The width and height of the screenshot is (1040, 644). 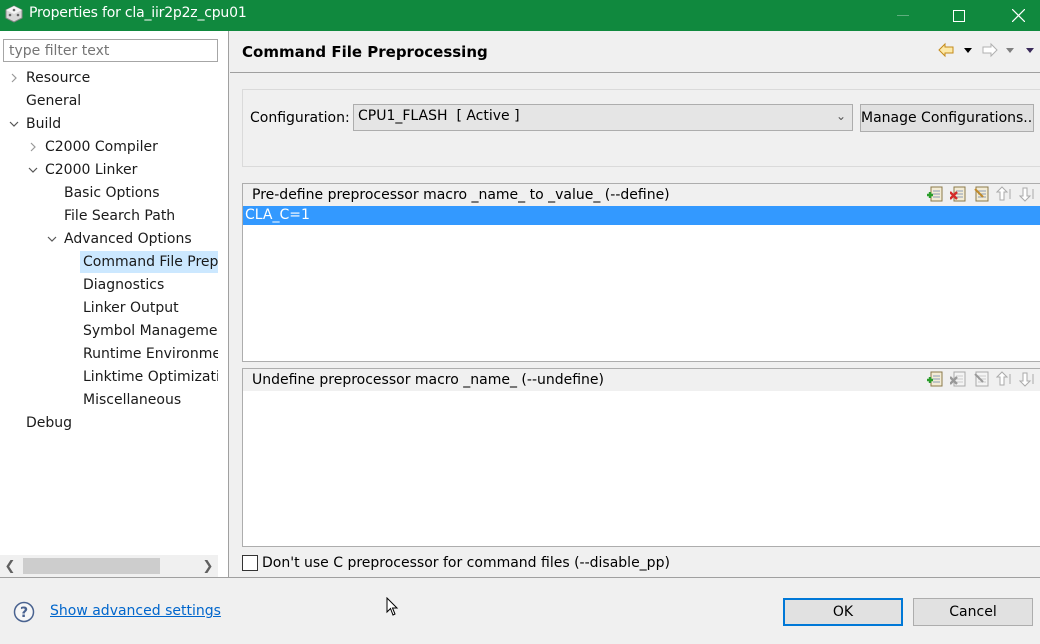 I want to click on header-separator, so click(x=635, y=72).